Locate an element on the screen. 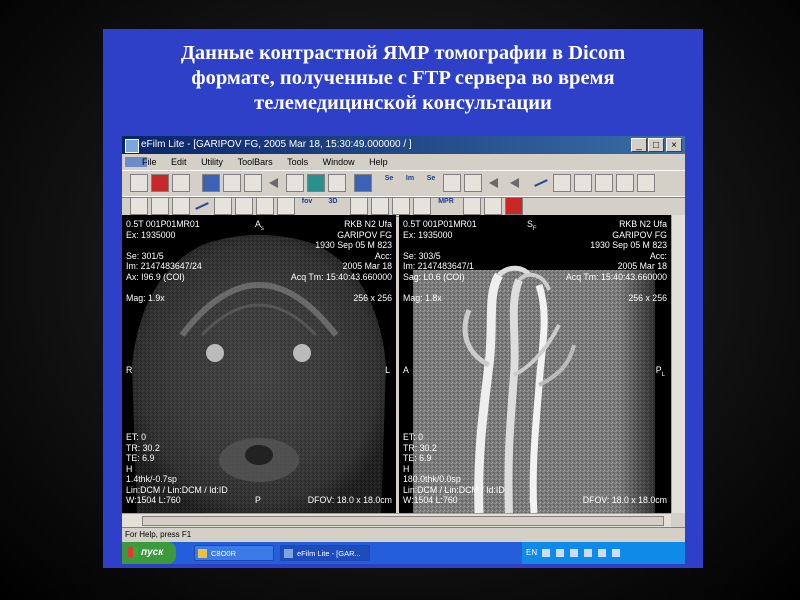 Image resolution: width=800 pixels, height=600 pixels. minimize-button: _ is located at coordinates (639, 145).